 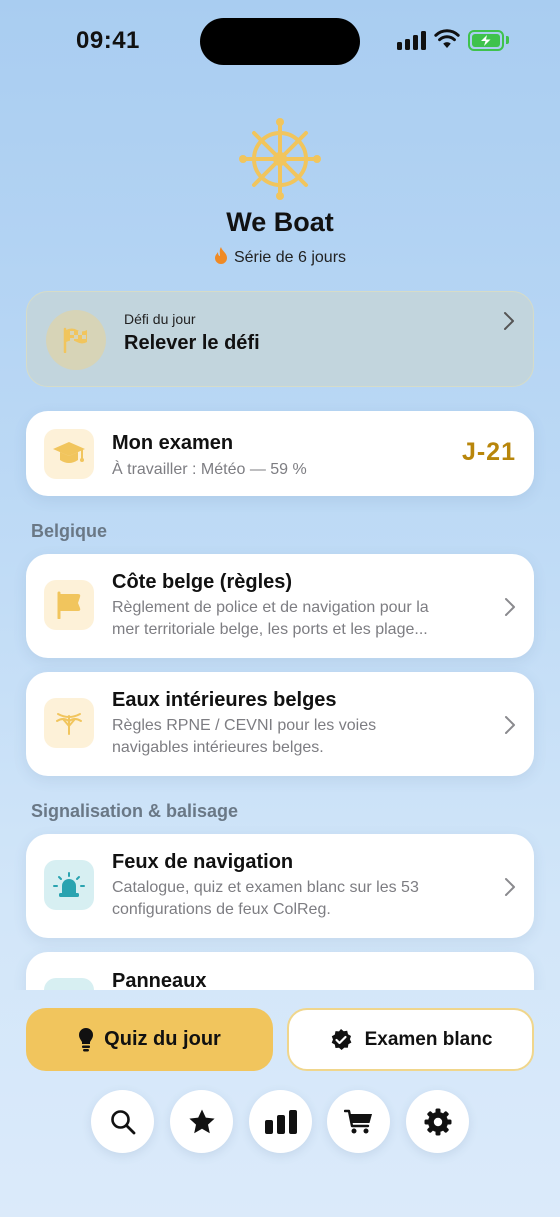 I want to click on cart-icon, so click(x=357, y=1121).